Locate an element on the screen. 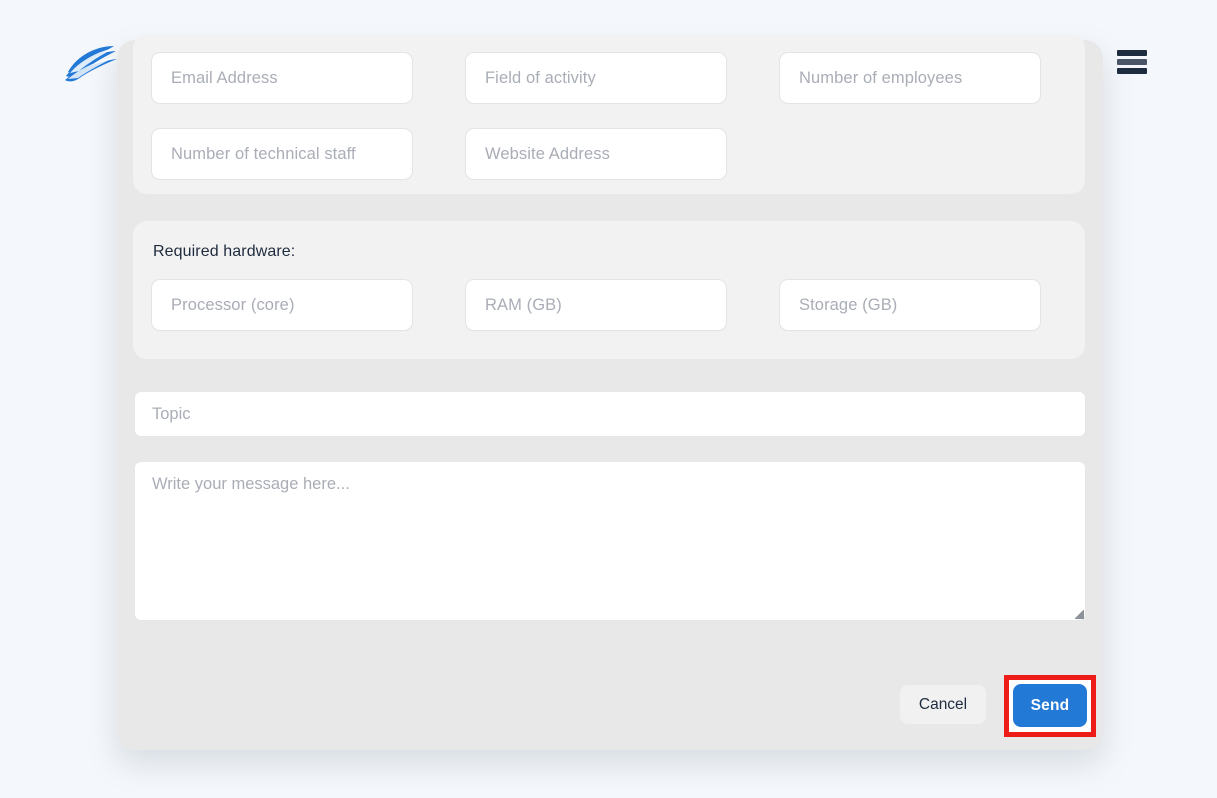  hamburger-menu-icon is located at coordinates (1133, 62).